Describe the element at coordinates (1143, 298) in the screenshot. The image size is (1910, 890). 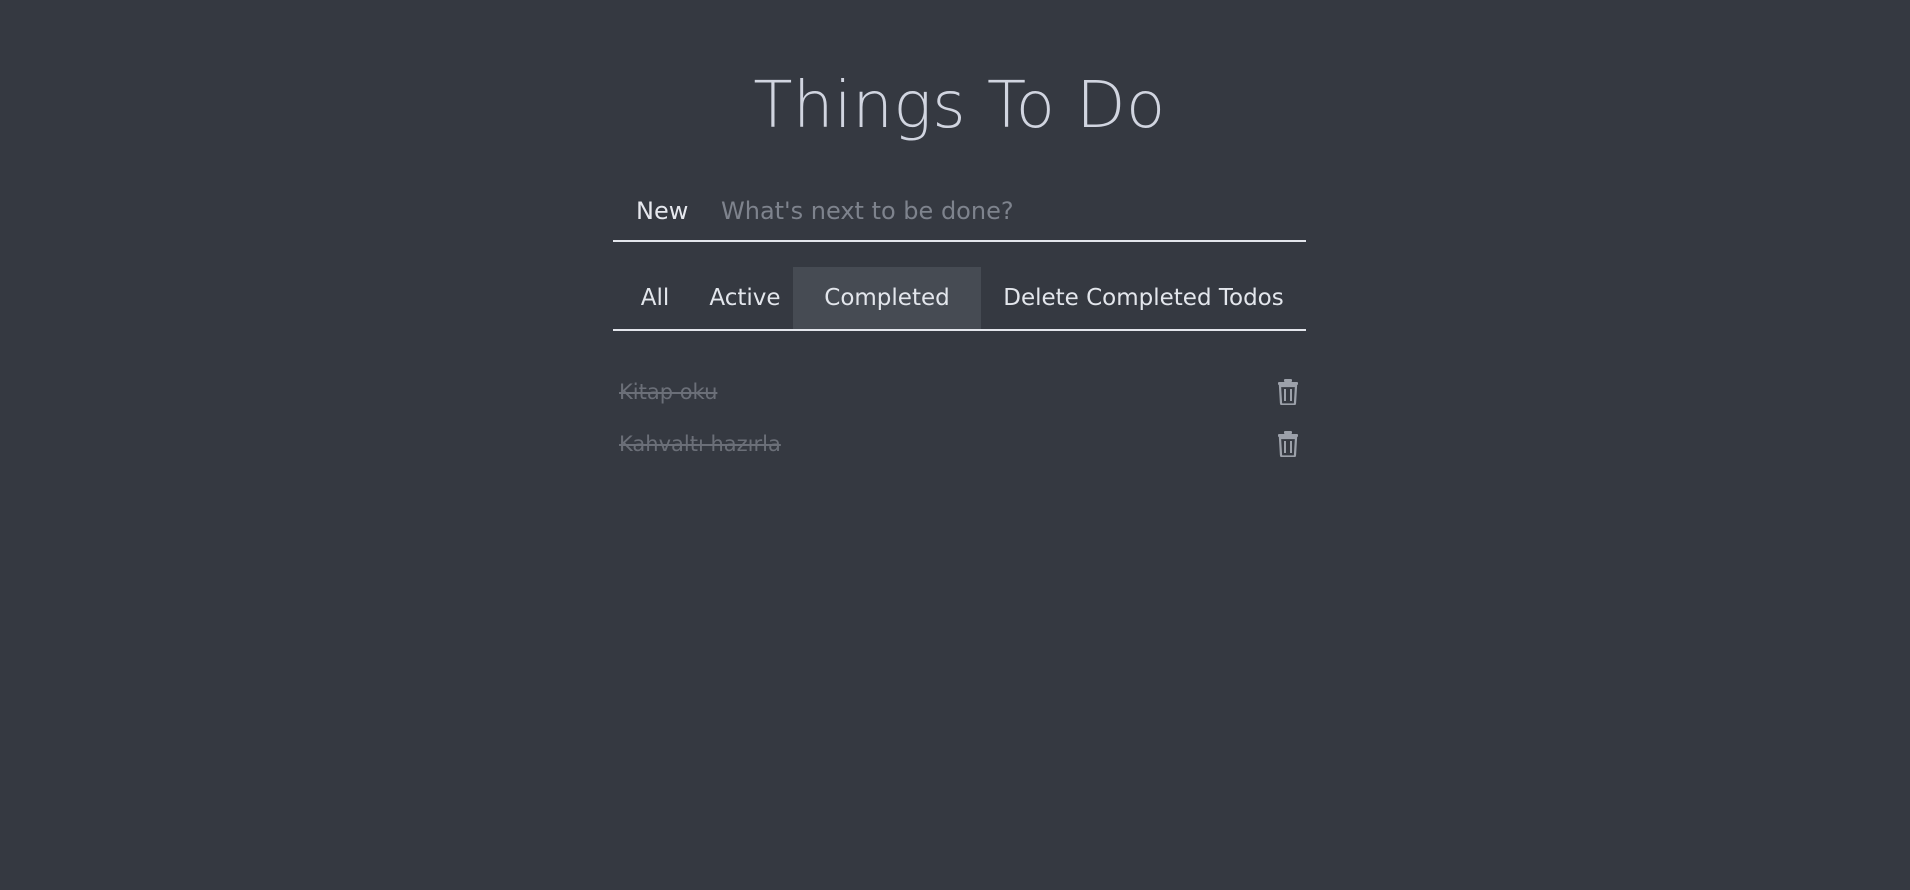
I see `delete-completed-button: Delete Completed Todos` at that location.